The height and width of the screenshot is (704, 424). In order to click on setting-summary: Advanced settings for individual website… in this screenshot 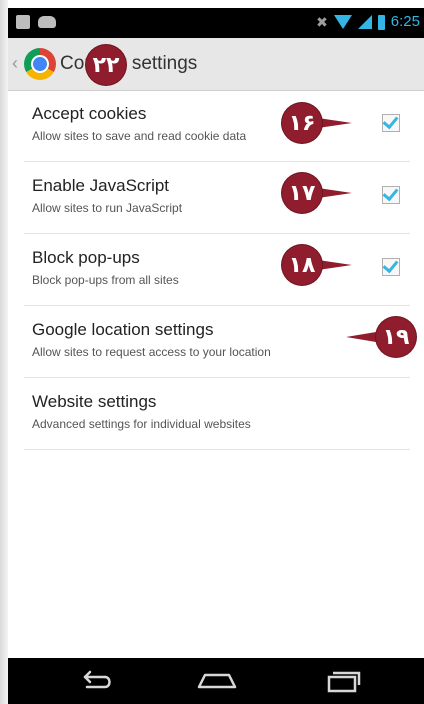, I will do `click(141, 424)`.